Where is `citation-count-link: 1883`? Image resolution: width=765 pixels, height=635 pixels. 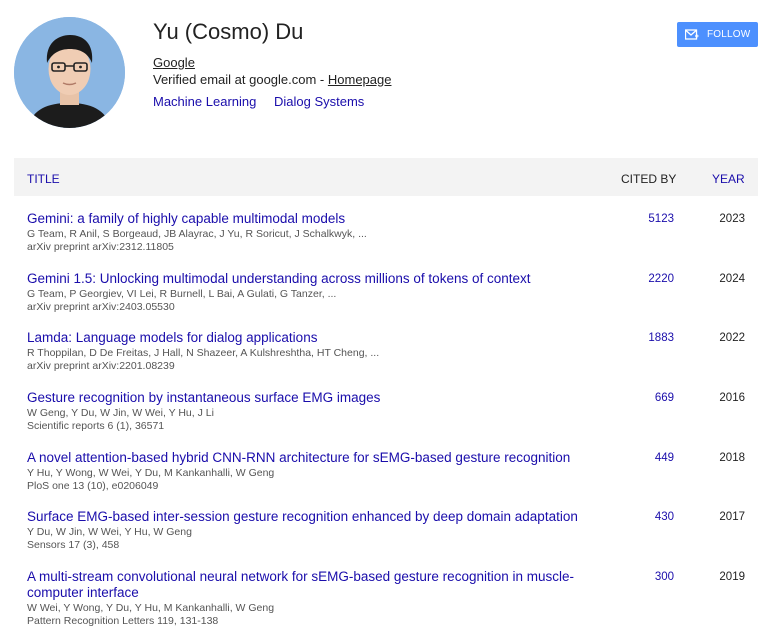 citation-count-link: 1883 is located at coordinates (644, 338).